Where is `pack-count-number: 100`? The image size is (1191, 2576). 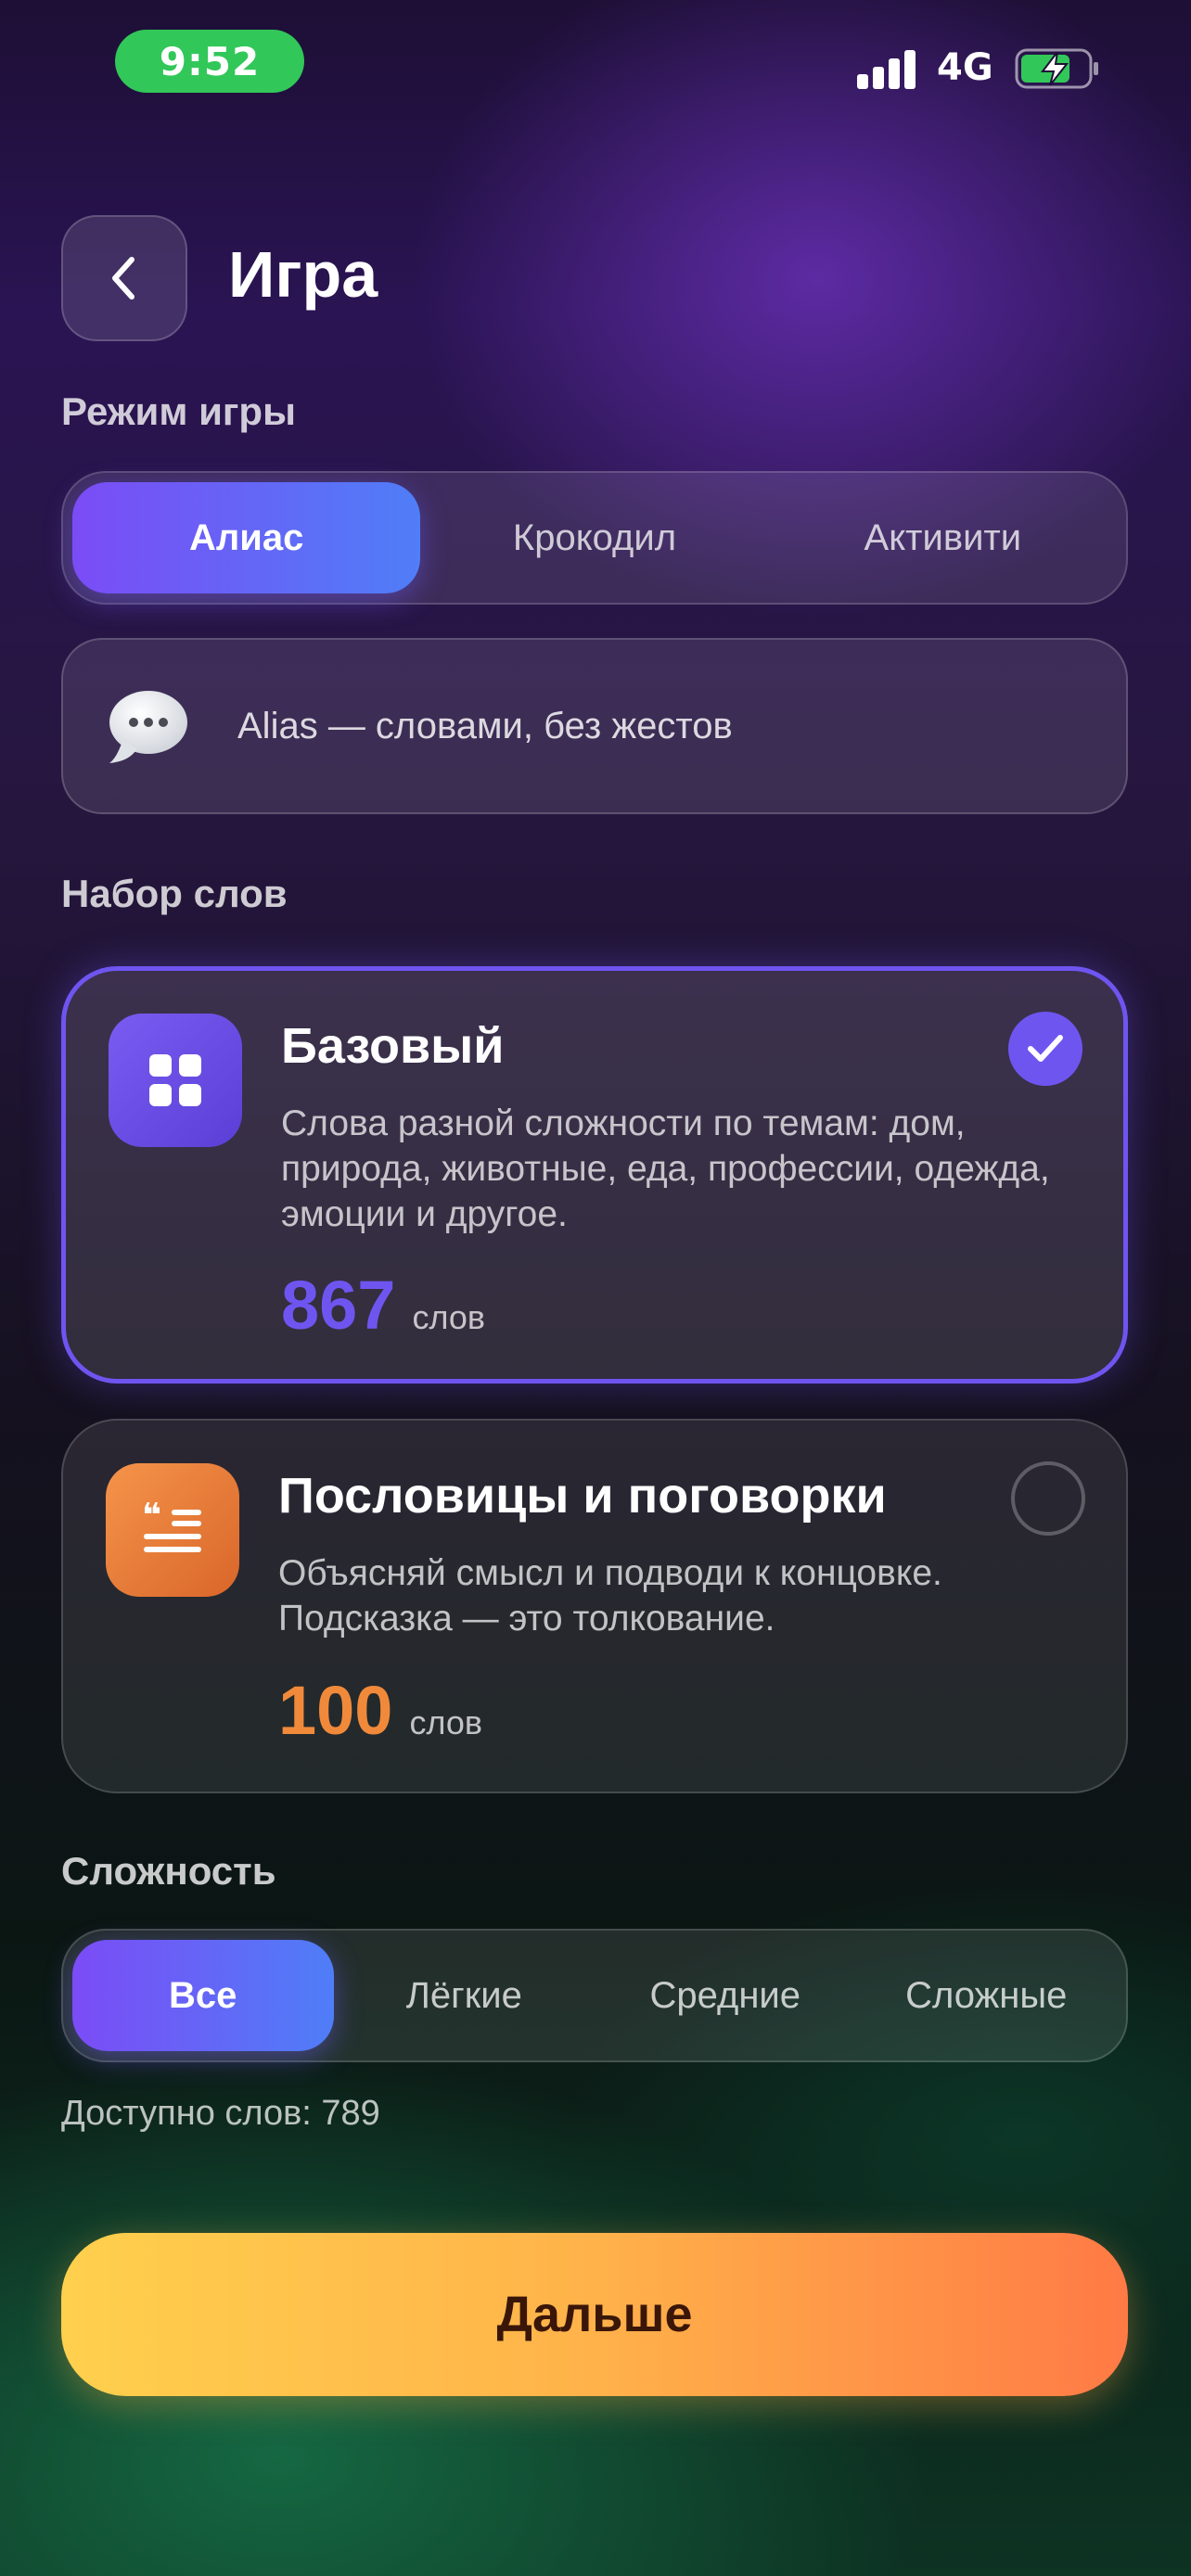
pack-count-number: 100 is located at coordinates (335, 1711).